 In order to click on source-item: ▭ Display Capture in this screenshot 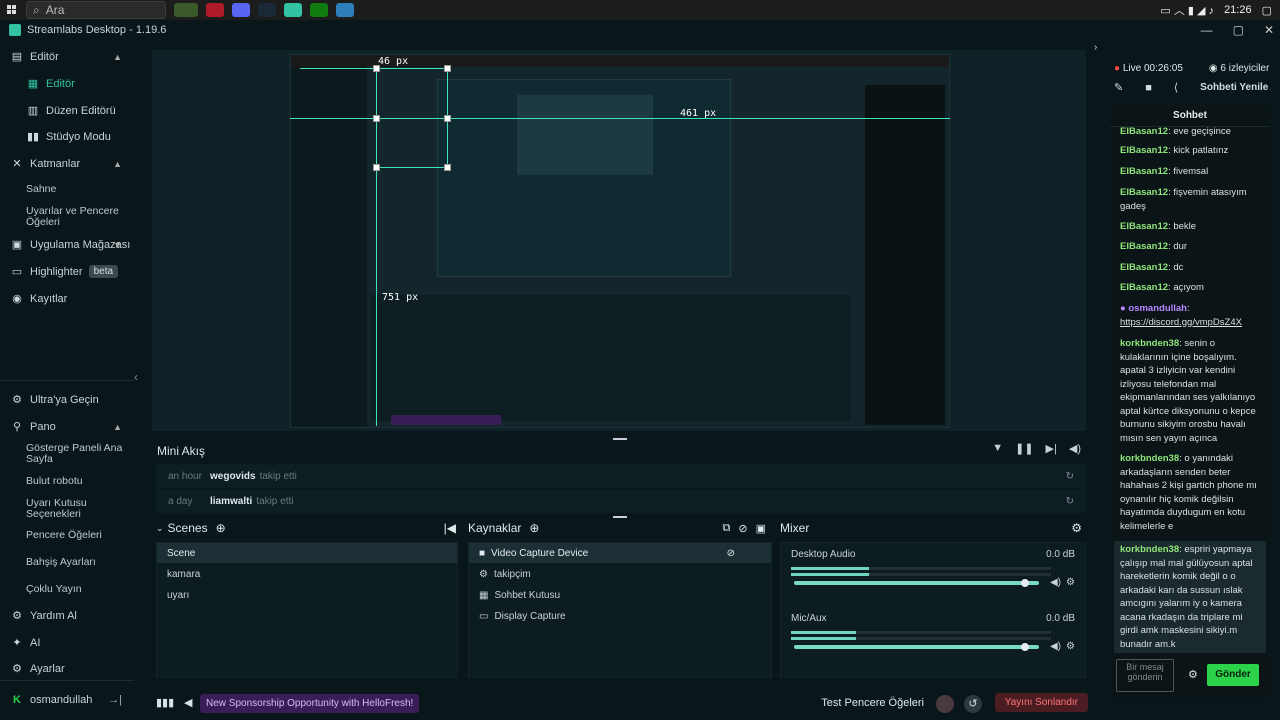, I will do `click(620, 616)`.